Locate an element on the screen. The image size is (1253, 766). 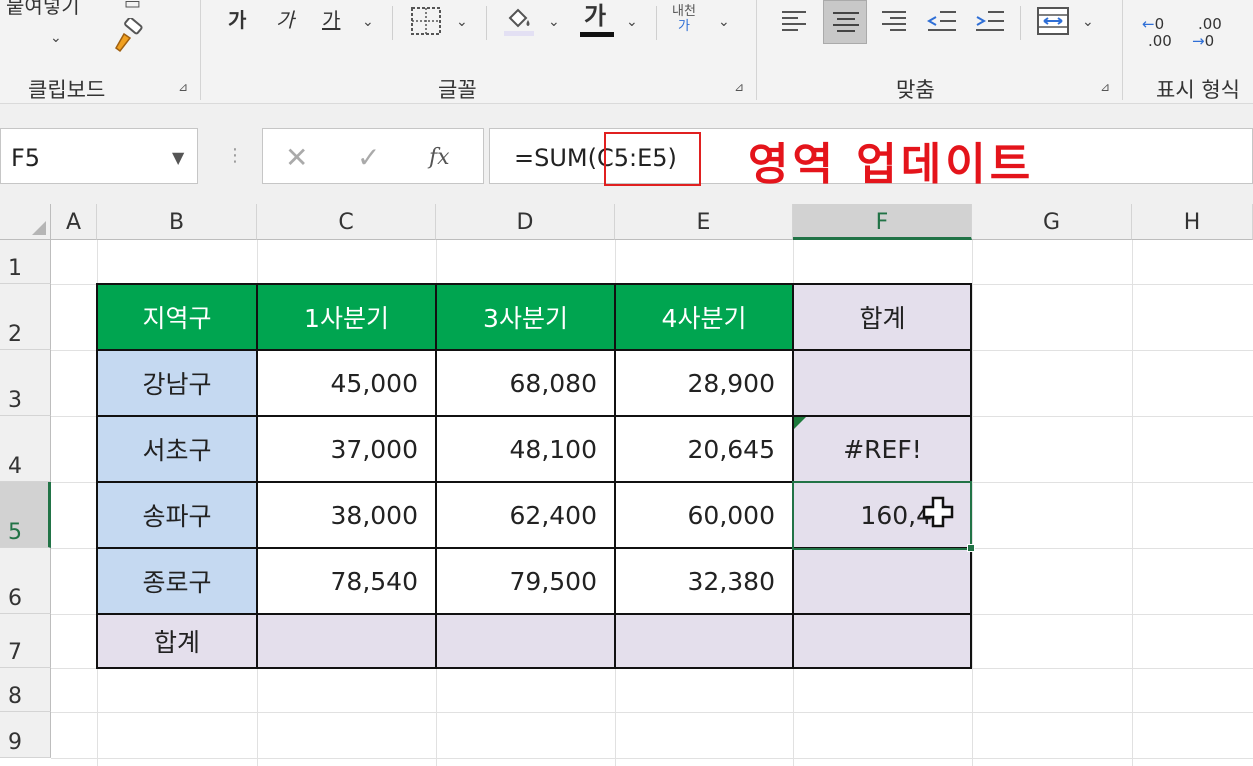
name-box: F5 is located at coordinates (99, 156).